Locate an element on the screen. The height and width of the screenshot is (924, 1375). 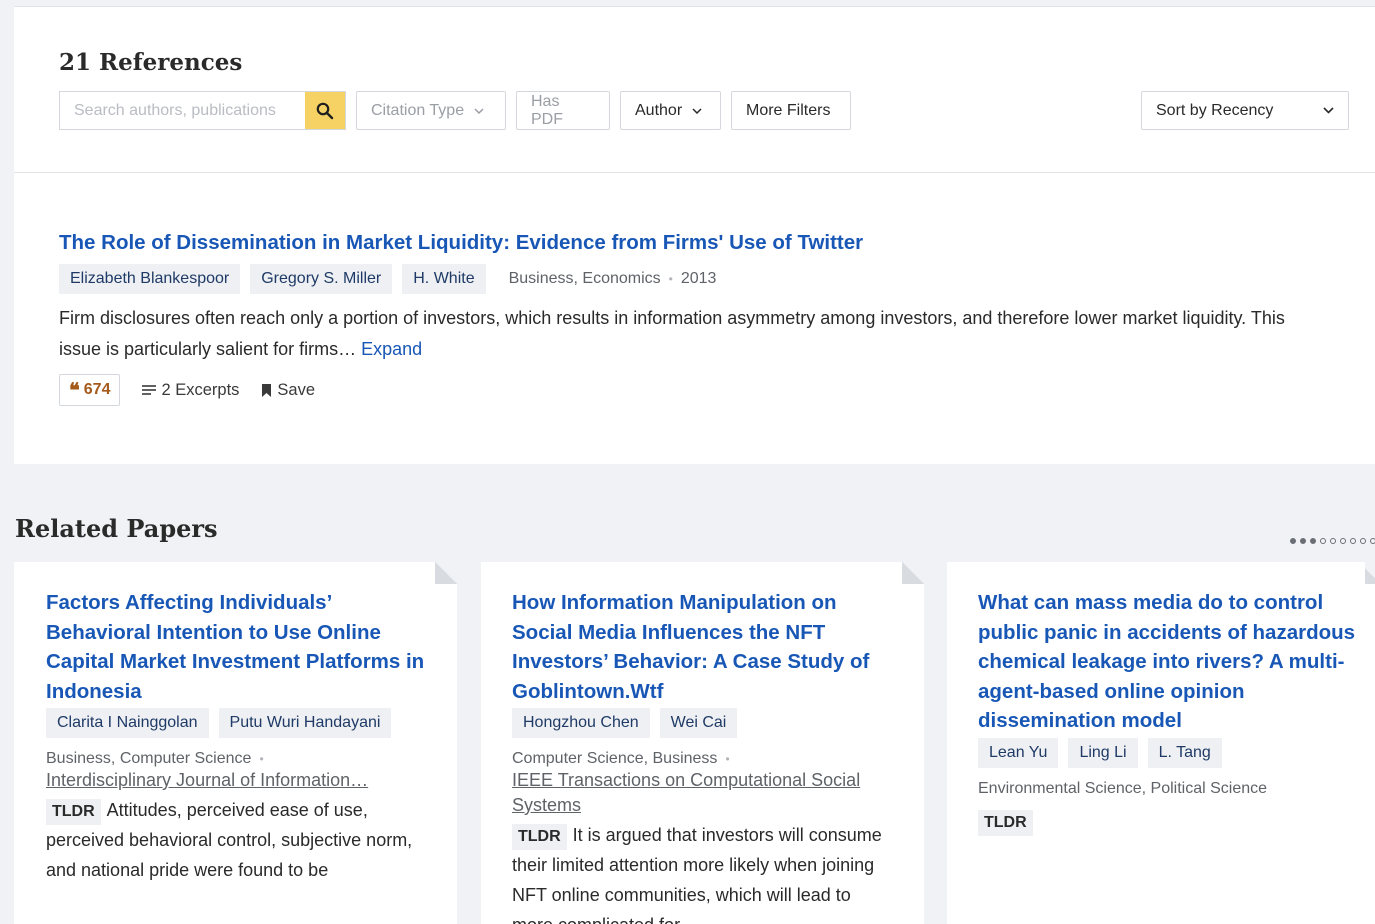
author-filter-label: Author is located at coordinates (659, 110).